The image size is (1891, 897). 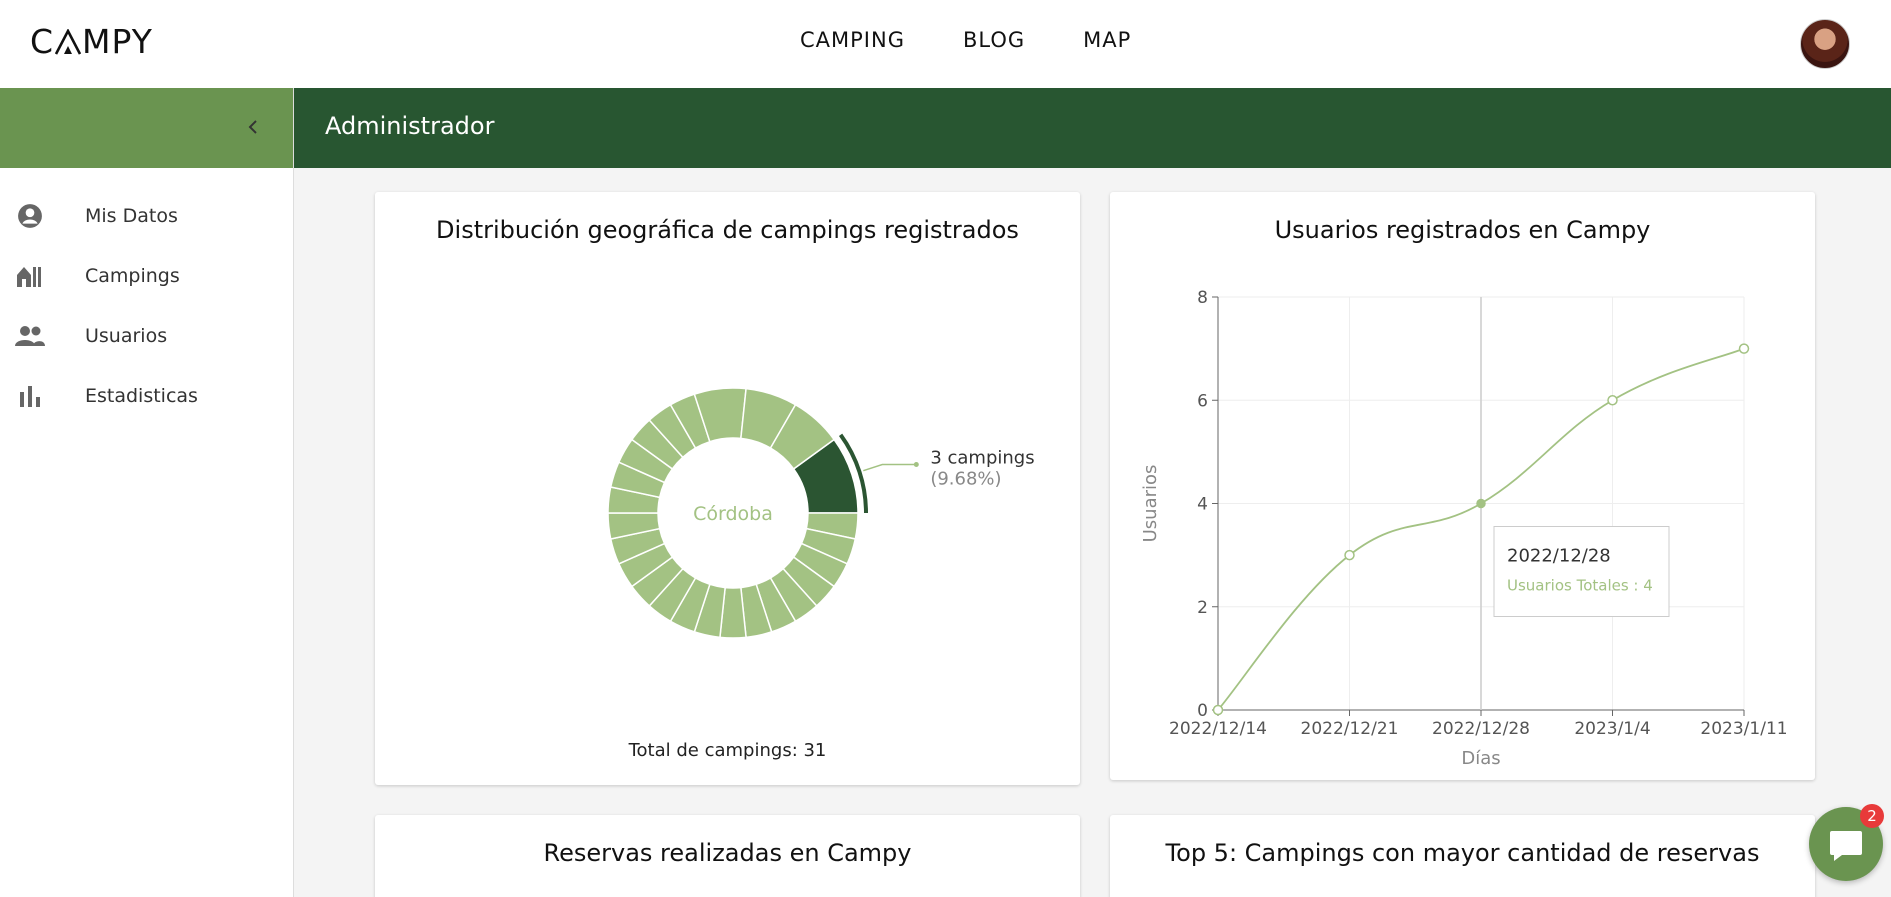 I want to click on pie-active-label: 3 campings, so click(x=982, y=457).